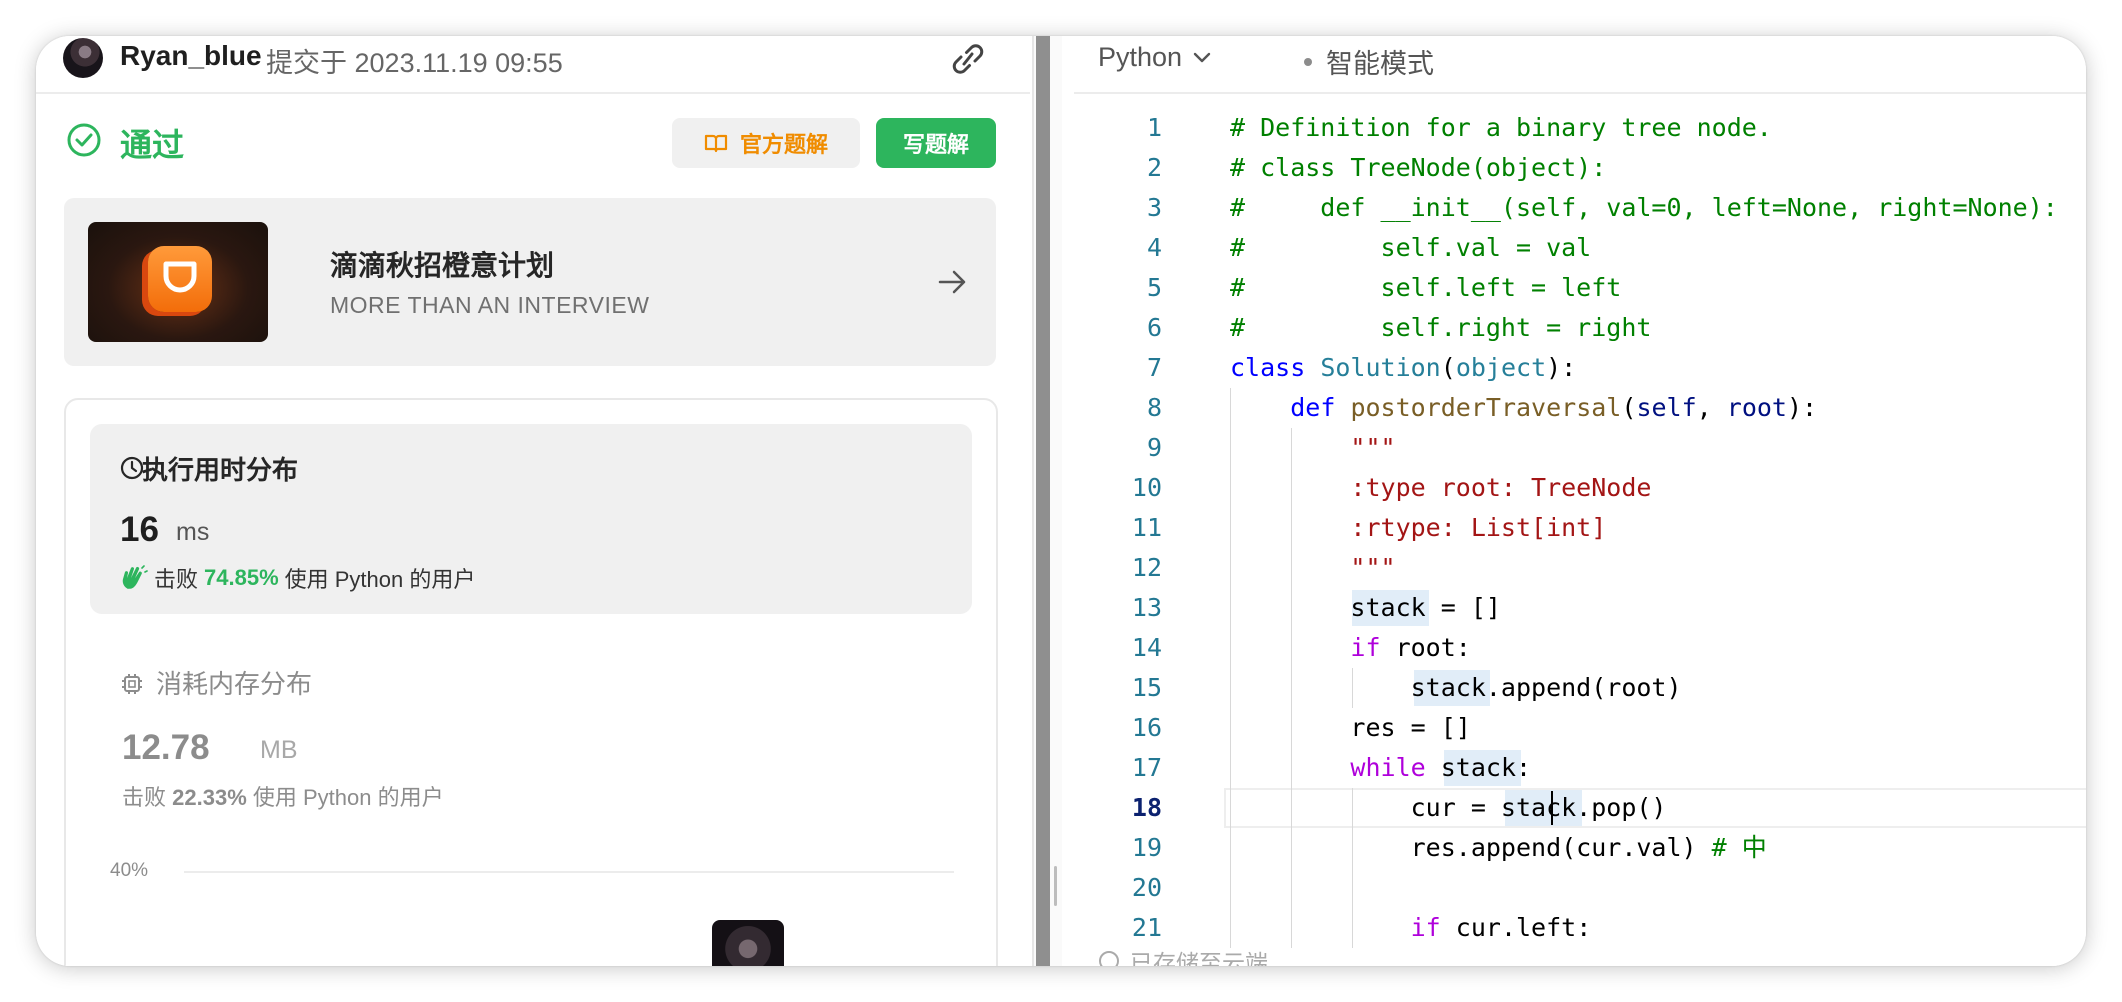  I want to click on code-text: :type root: TreeNode, so click(1441, 487).